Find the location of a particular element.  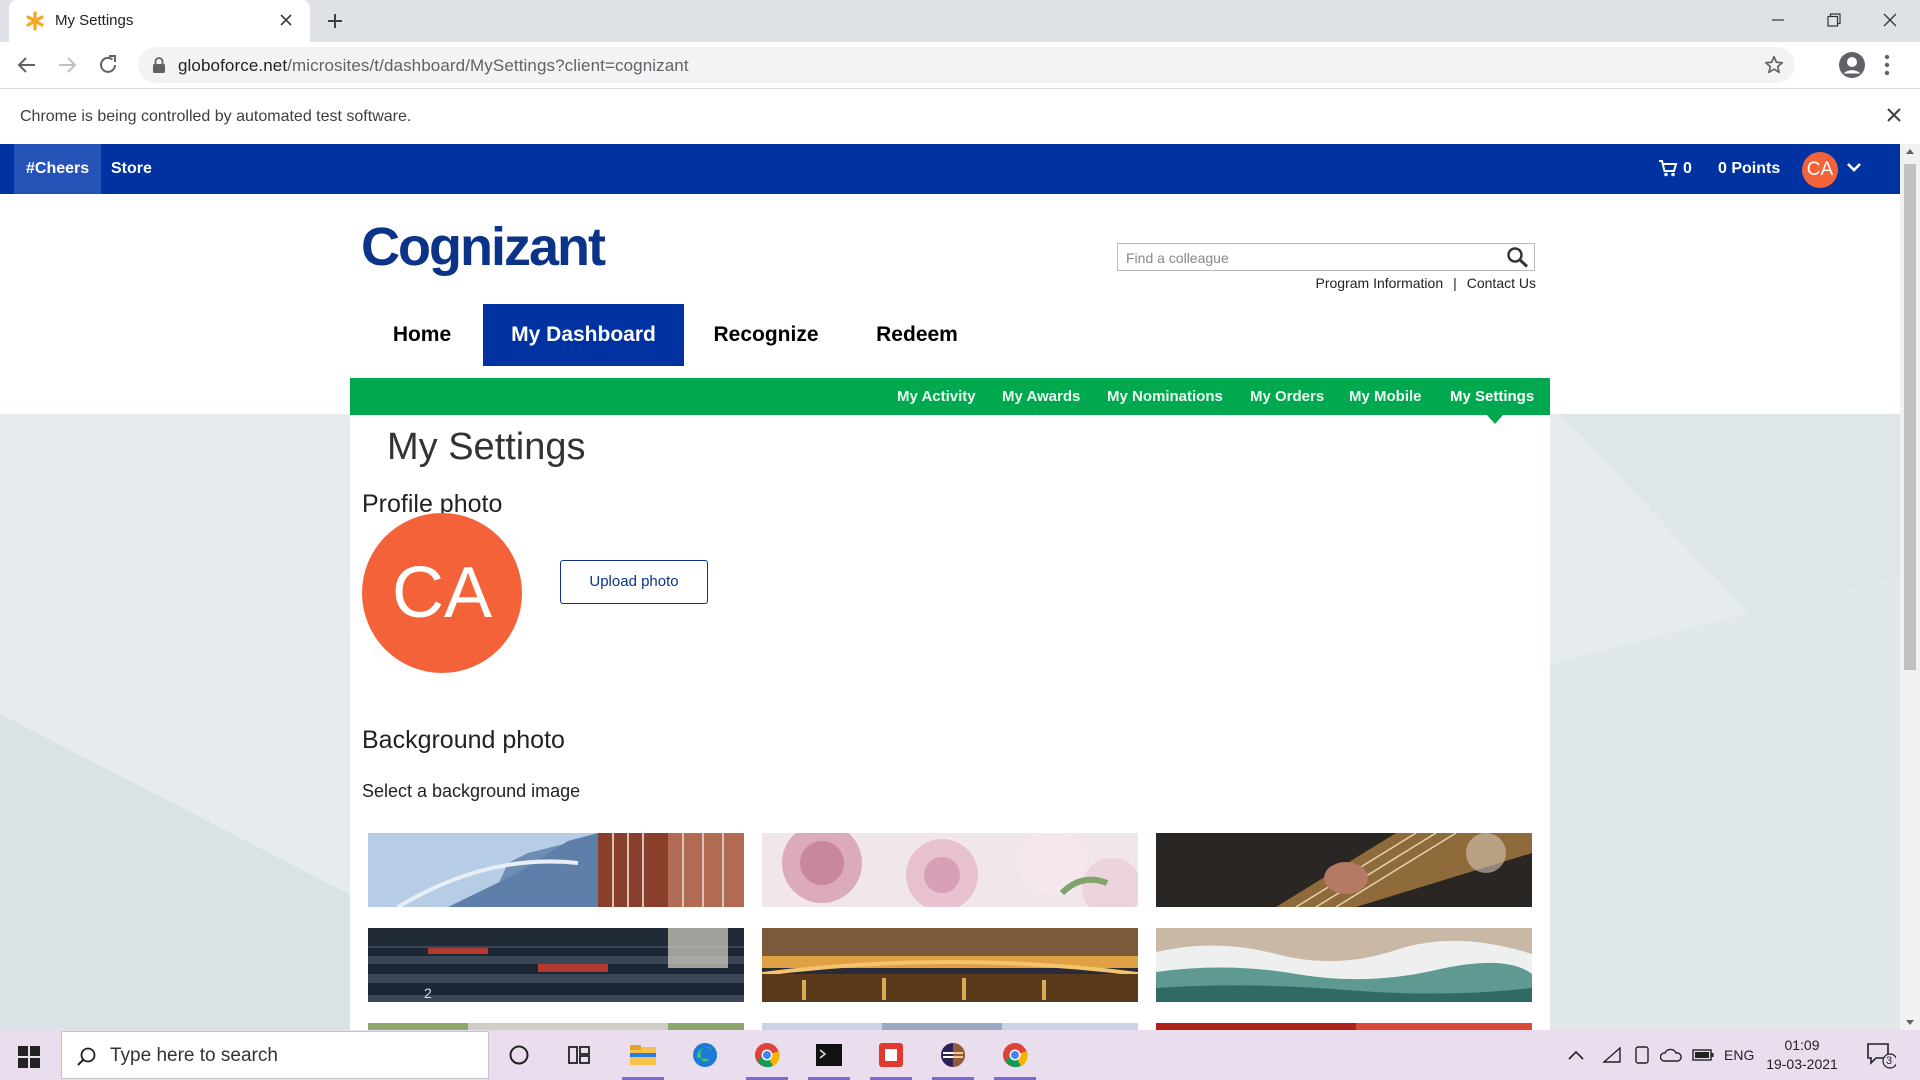

windows-start-icon is located at coordinates (29, 1057).